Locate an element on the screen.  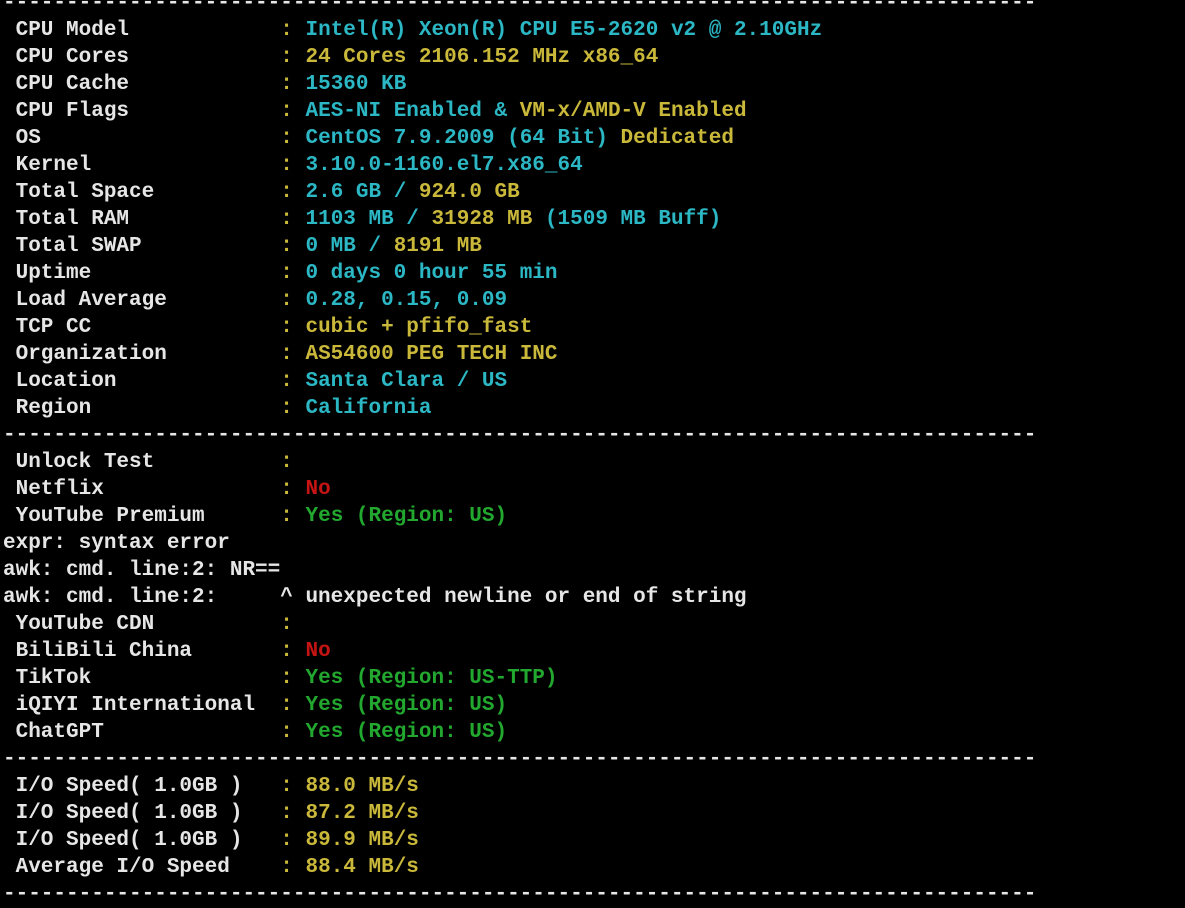
info-label: Organization is located at coordinates (85, 354).